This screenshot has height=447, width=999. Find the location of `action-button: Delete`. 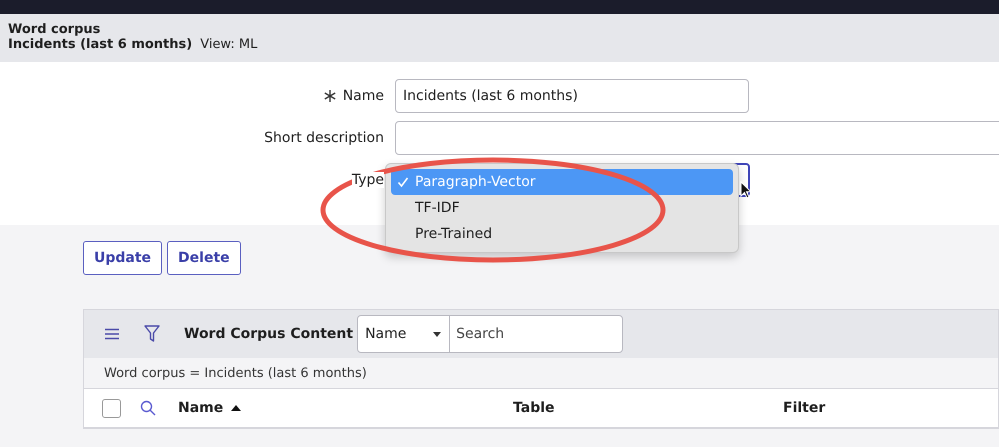

action-button: Delete is located at coordinates (204, 258).